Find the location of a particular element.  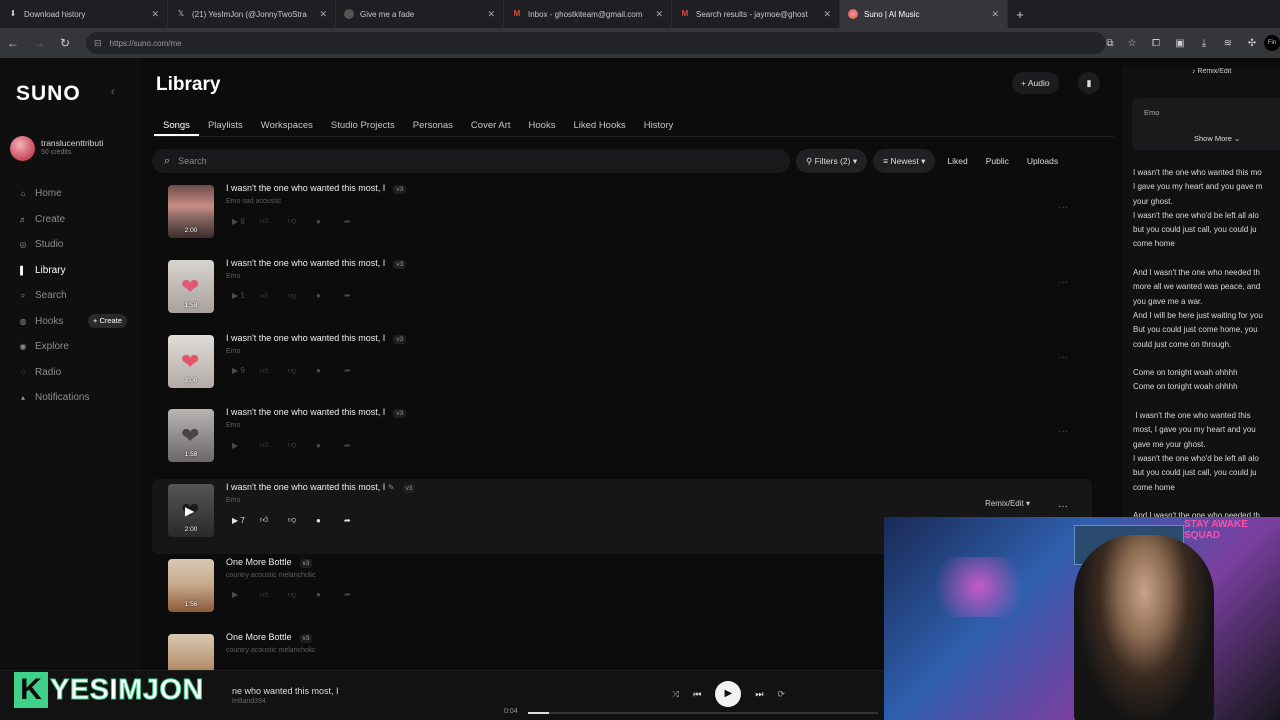

progress-bar is located at coordinates (703, 713).